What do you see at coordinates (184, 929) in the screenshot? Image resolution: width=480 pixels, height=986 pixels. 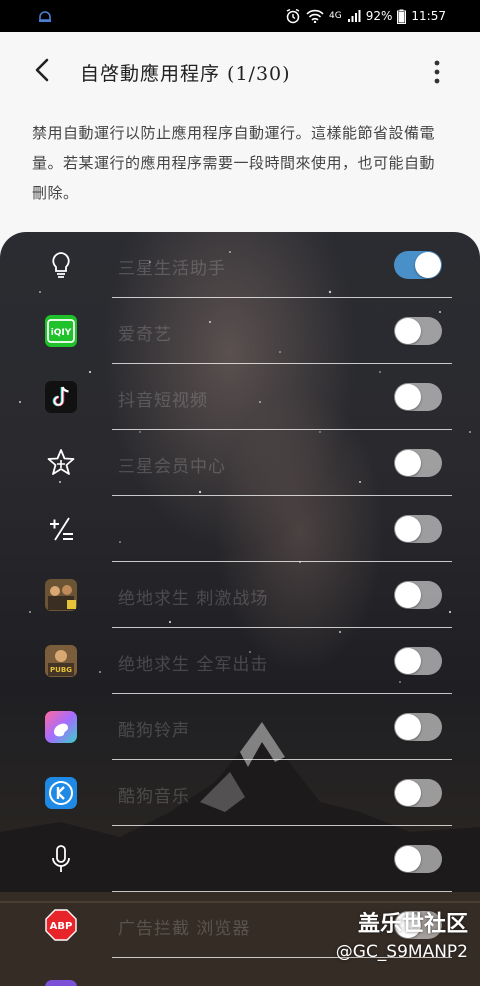 I see `app-label: 广告拦截 浏览器` at bounding box center [184, 929].